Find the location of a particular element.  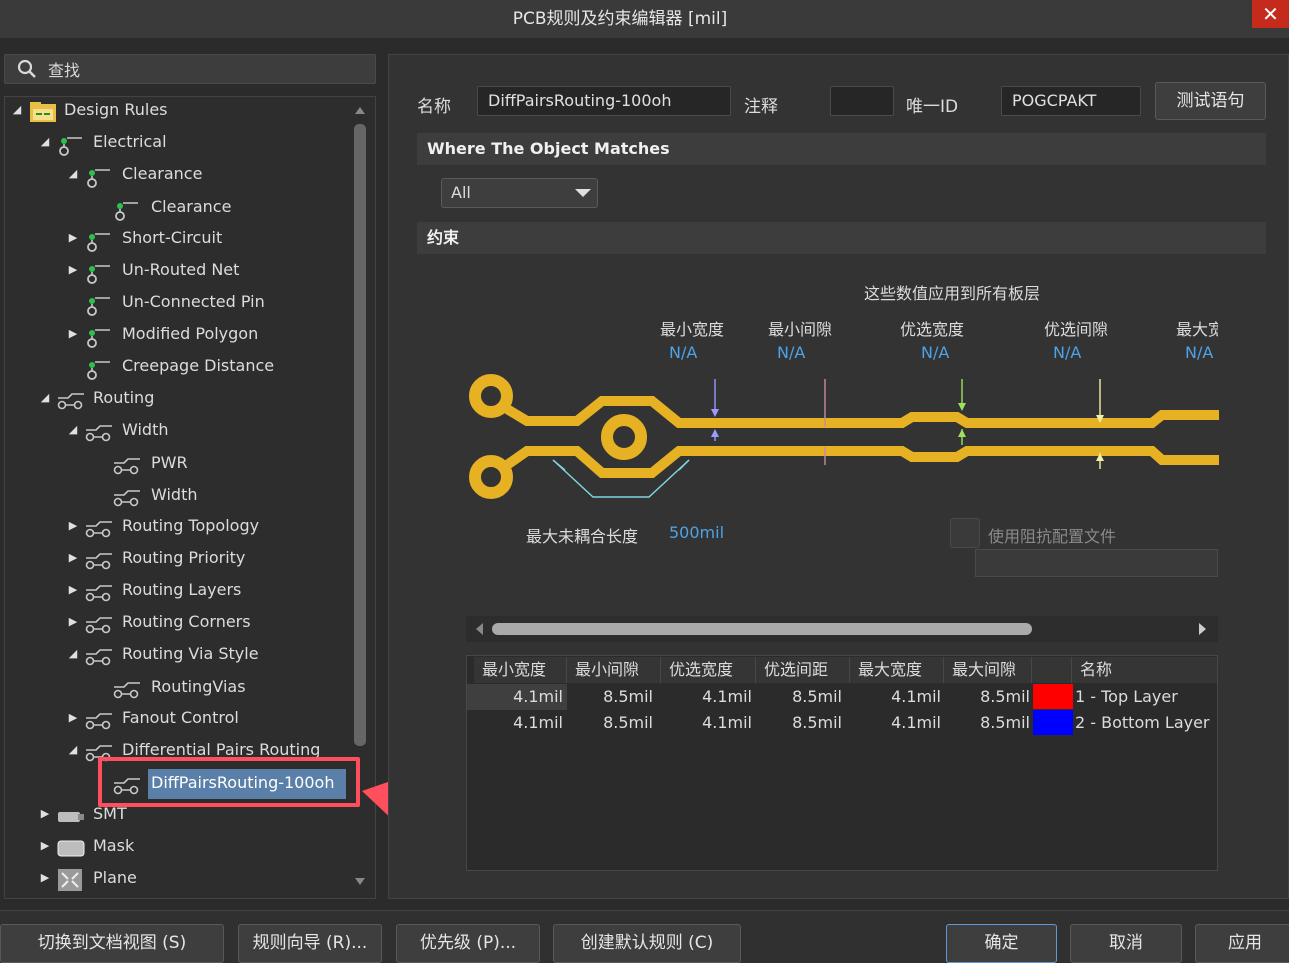

tree-item-routing-topology: ▶ Routing Topology is located at coordinates (175, 526).